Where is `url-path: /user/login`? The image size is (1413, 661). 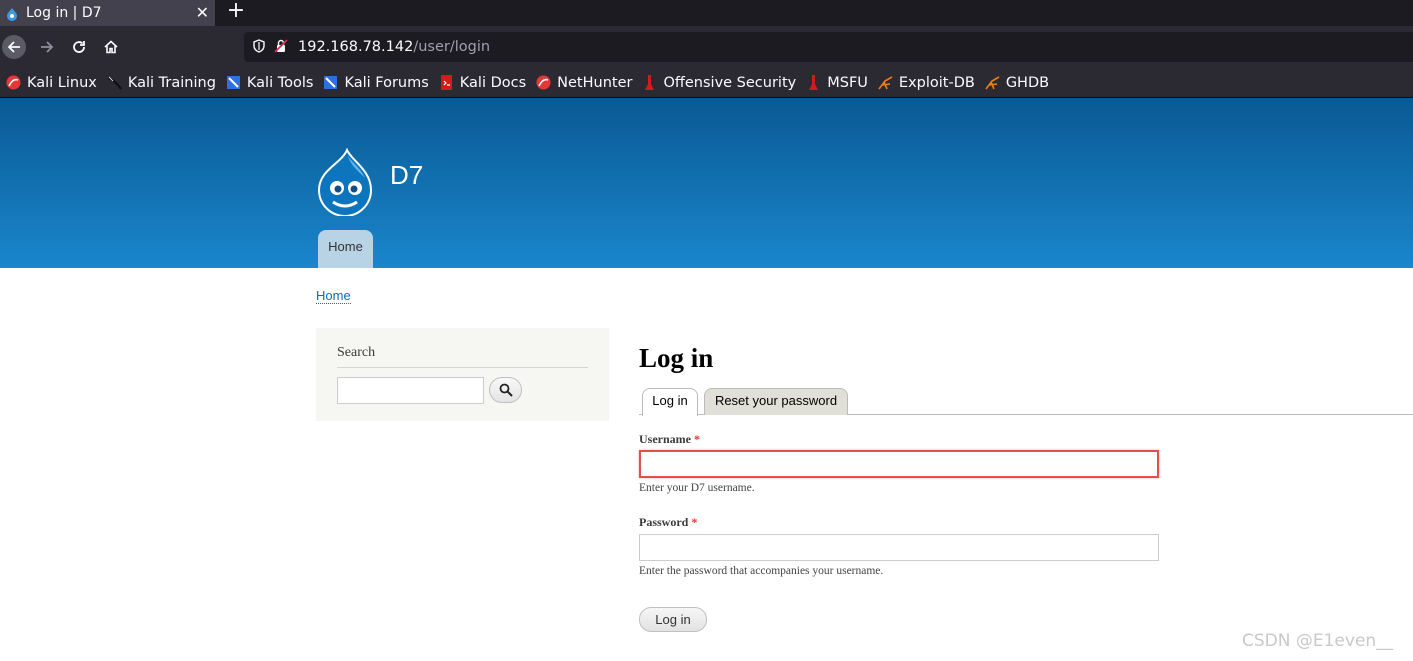 url-path: /user/login is located at coordinates (452, 47).